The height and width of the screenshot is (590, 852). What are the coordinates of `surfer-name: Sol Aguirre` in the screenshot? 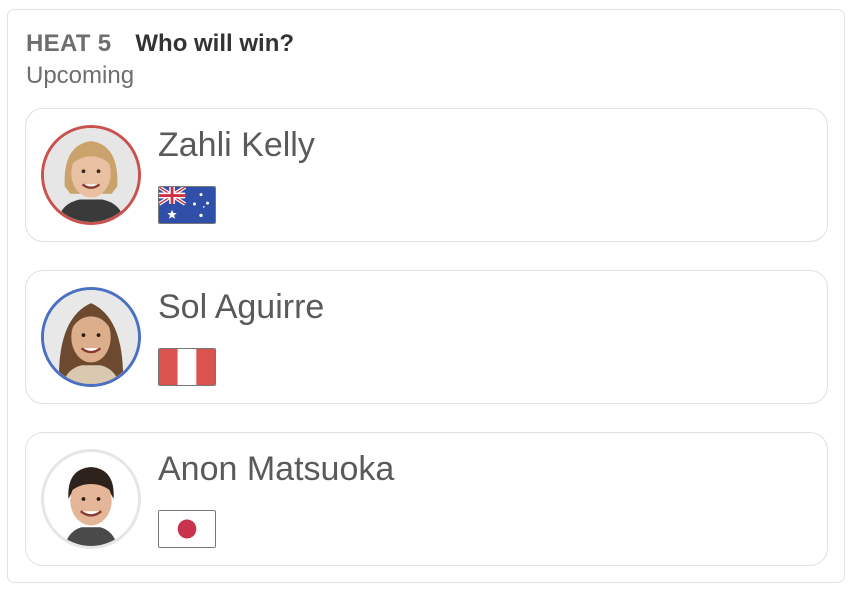 It's located at (241, 307).